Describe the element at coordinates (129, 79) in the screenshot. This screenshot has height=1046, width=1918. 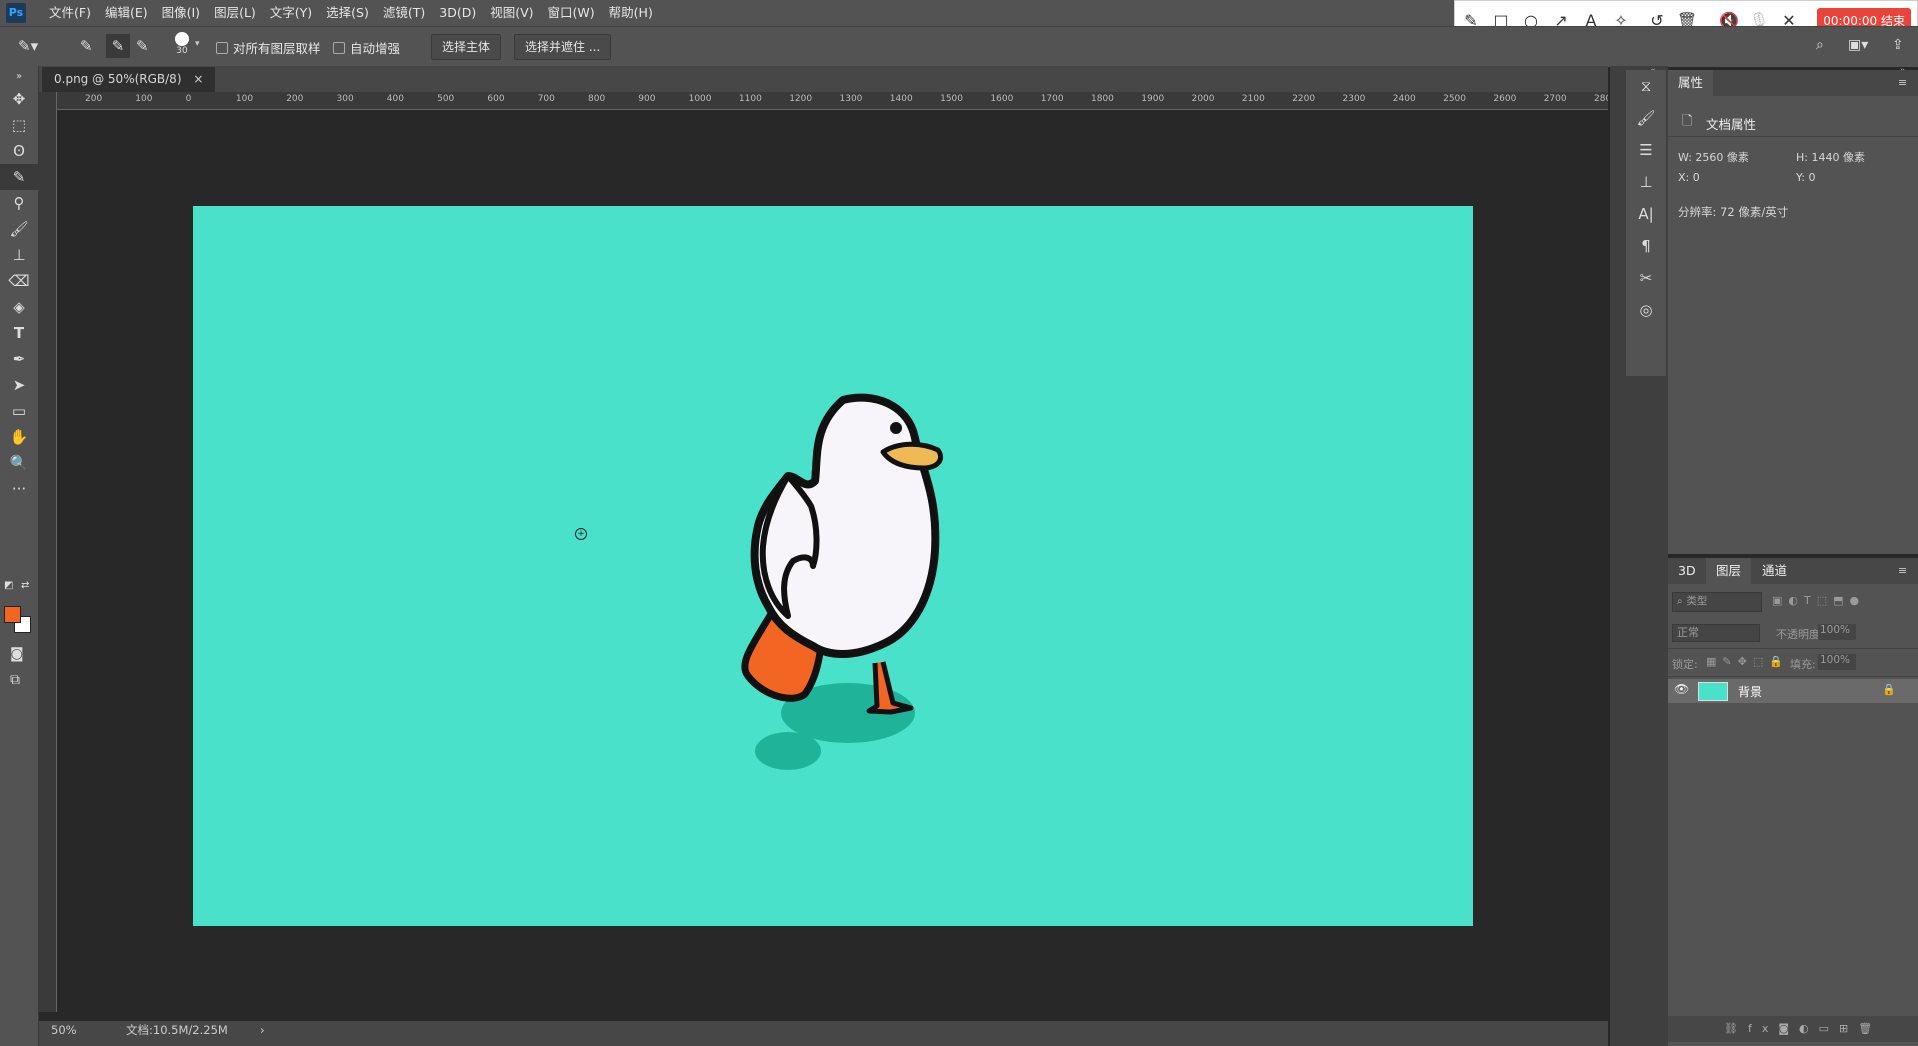
I see `document-tab: 0.png @ 50%(RGB/8) ×` at that location.